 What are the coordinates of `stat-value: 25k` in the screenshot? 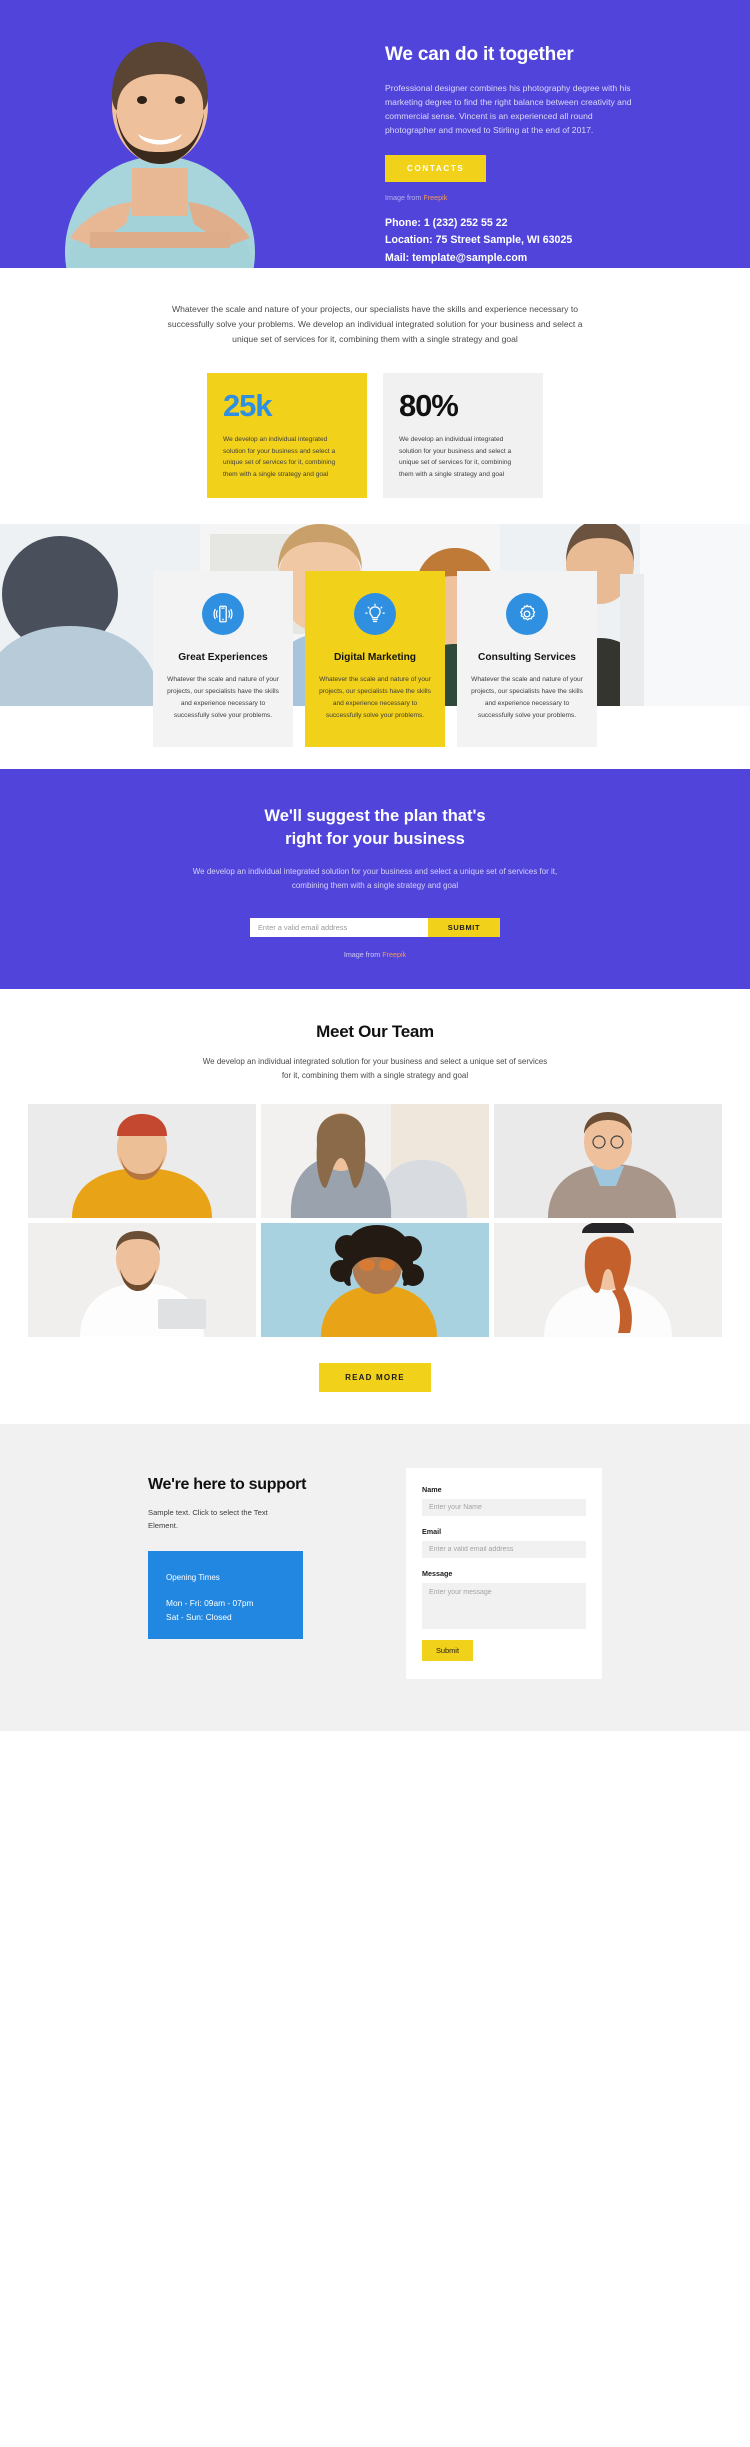 It's located at (248, 406).